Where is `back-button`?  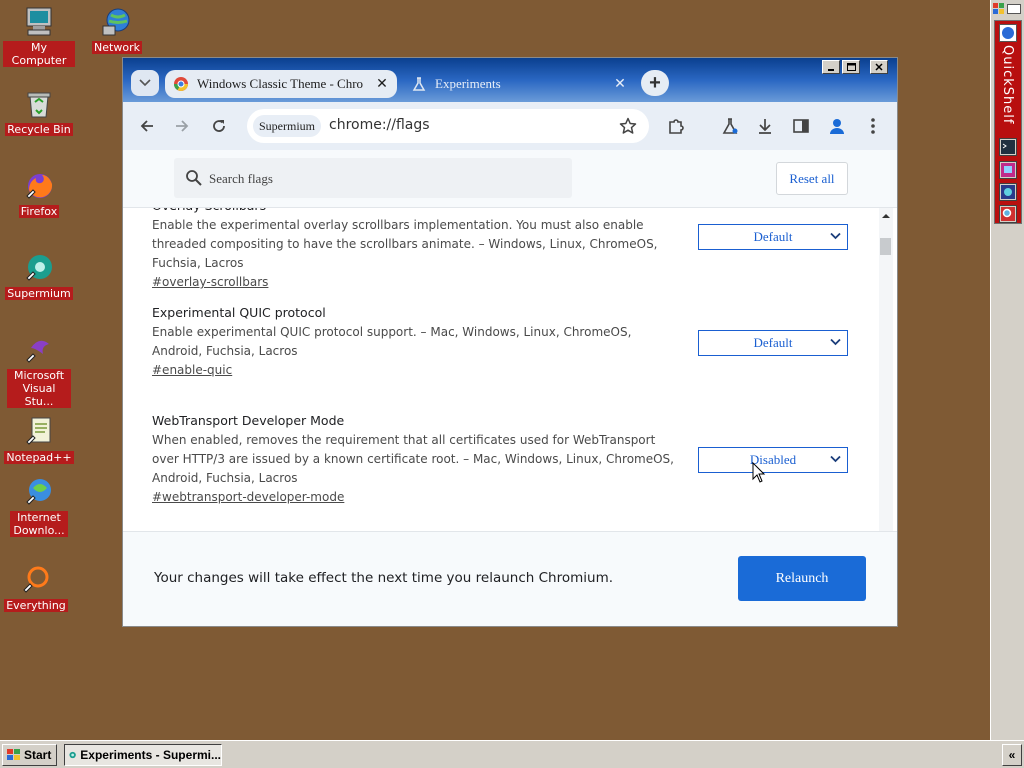
back-button is located at coordinates (147, 126).